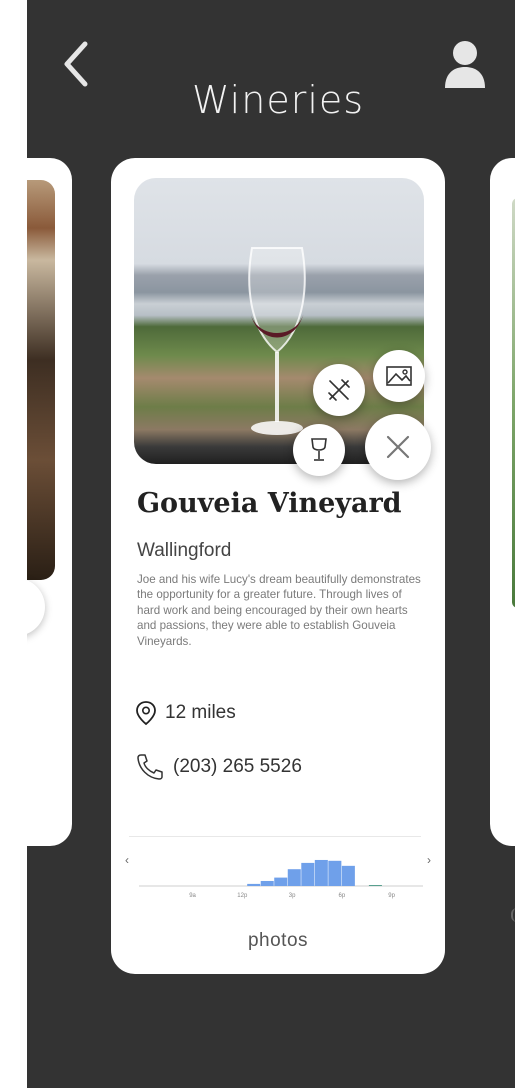 This screenshot has height=1088, width=515. I want to click on chart-tick-label: 6p, so click(342, 896).